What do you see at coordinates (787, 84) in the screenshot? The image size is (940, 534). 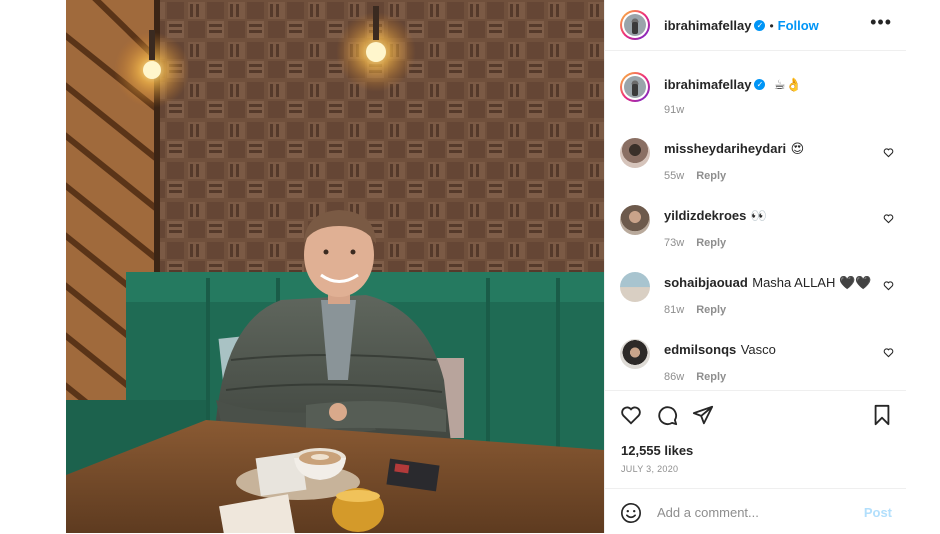 I see `caption-text: ☕👌` at bounding box center [787, 84].